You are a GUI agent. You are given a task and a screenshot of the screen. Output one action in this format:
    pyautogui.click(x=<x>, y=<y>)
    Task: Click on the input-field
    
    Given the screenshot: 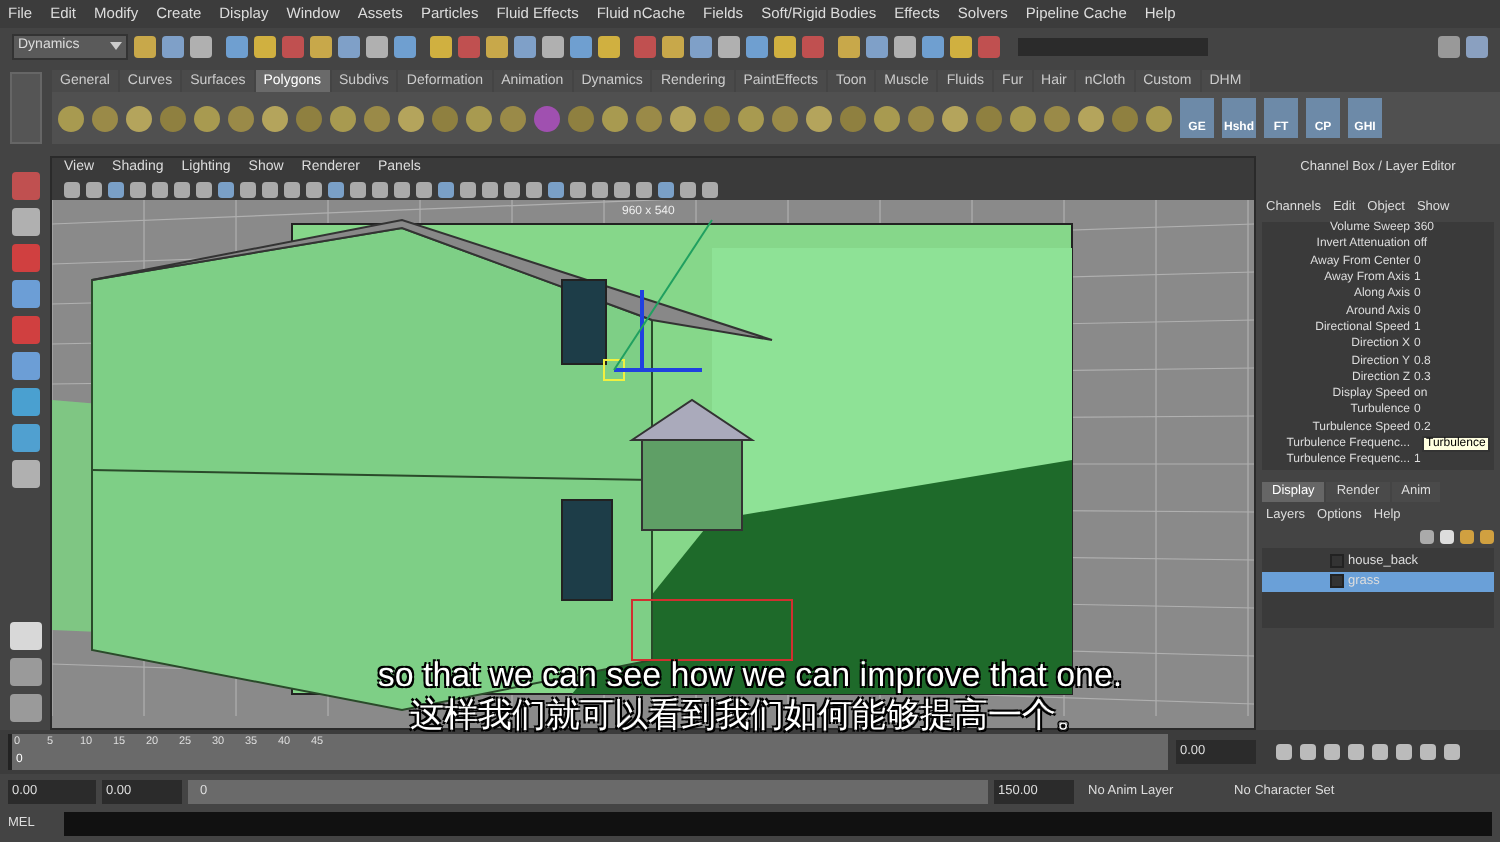 What is the action you would take?
    pyautogui.click(x=1113, y=46)
    